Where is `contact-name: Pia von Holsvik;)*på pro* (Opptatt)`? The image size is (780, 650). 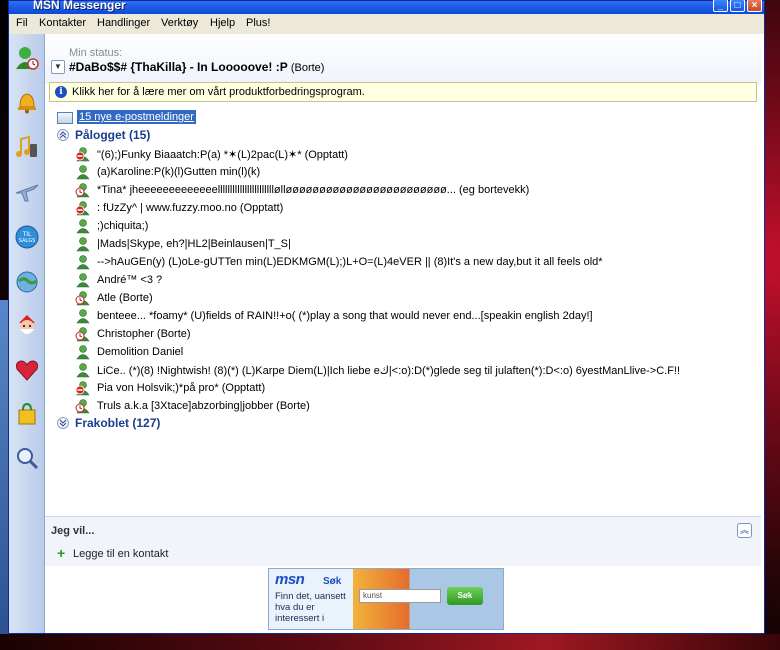
contact-name: Pia von Holsvik;)*på pro* (Opptatt) is located at coordinates (181, 388).